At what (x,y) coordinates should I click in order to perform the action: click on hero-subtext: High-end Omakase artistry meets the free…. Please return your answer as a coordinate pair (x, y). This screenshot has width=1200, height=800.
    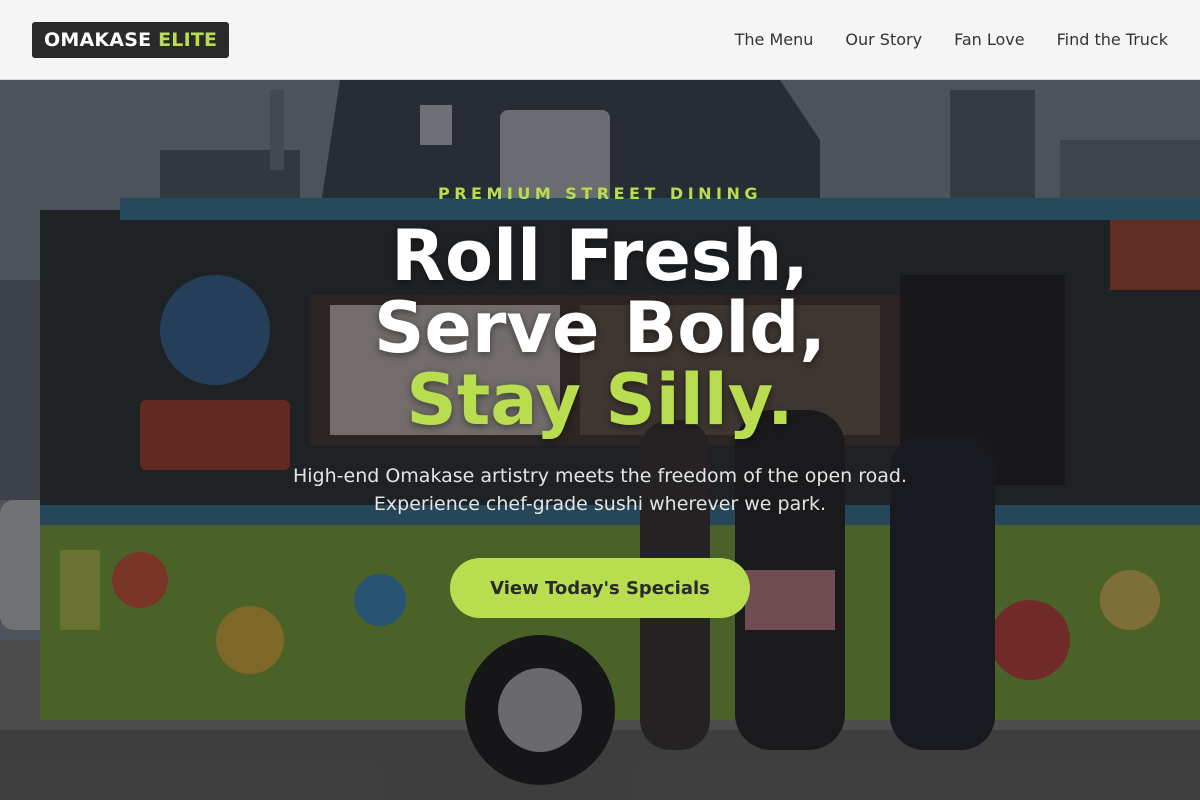
    Looking at the image, I should click on (600, 490).